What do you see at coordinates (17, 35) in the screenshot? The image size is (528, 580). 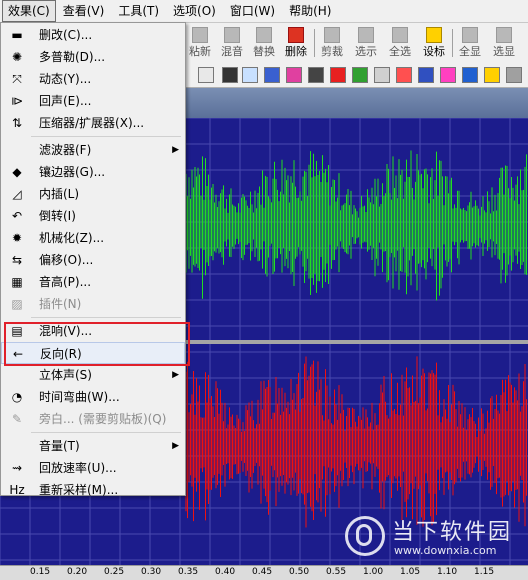 I see `cut-icon: ▬` at bounding box center [17, 35].